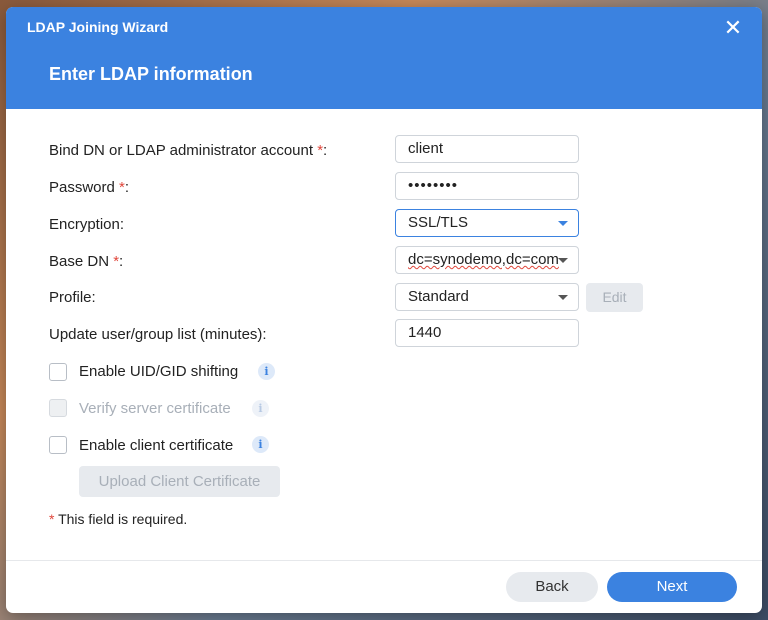 This screenshot has width=768, height=620. I want to click on verify-cert-label: Verify server certificate, so click(155, 408).